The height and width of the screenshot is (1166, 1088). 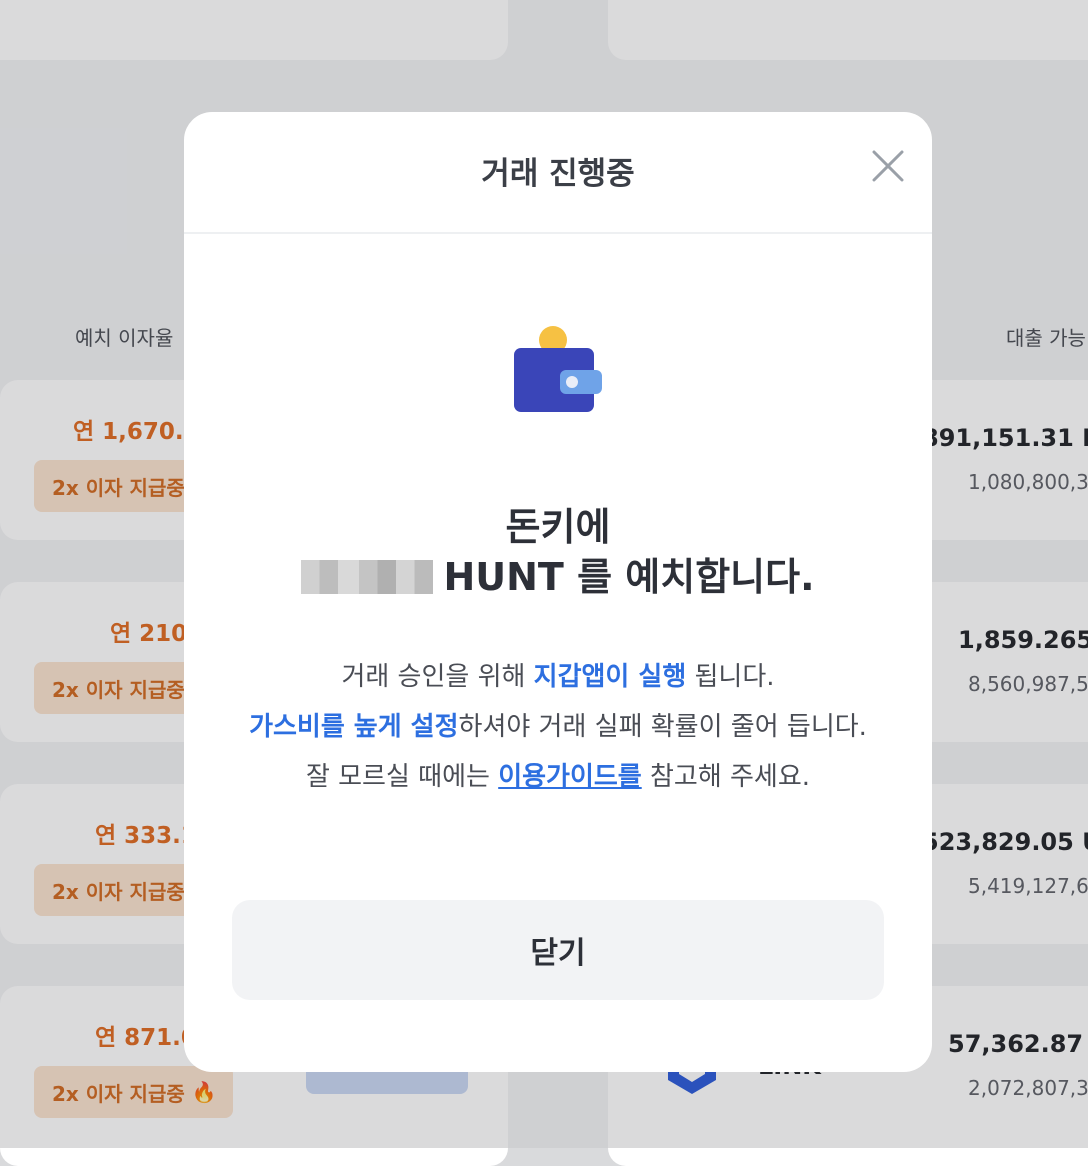 I want to click on deposit-headline: 돈키에 HUNT 를 예치합니다., so click(x=558, y=552).